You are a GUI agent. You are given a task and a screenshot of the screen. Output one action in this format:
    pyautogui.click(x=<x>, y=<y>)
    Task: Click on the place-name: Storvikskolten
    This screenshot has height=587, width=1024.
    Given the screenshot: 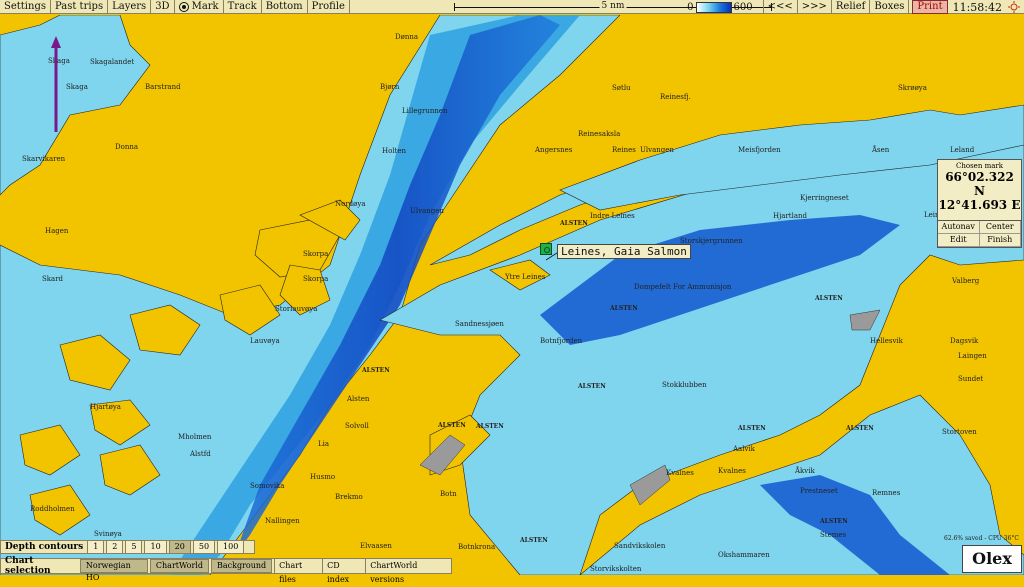 What is the action you would take?
    pyautogui.click(x=616, y=569)
    